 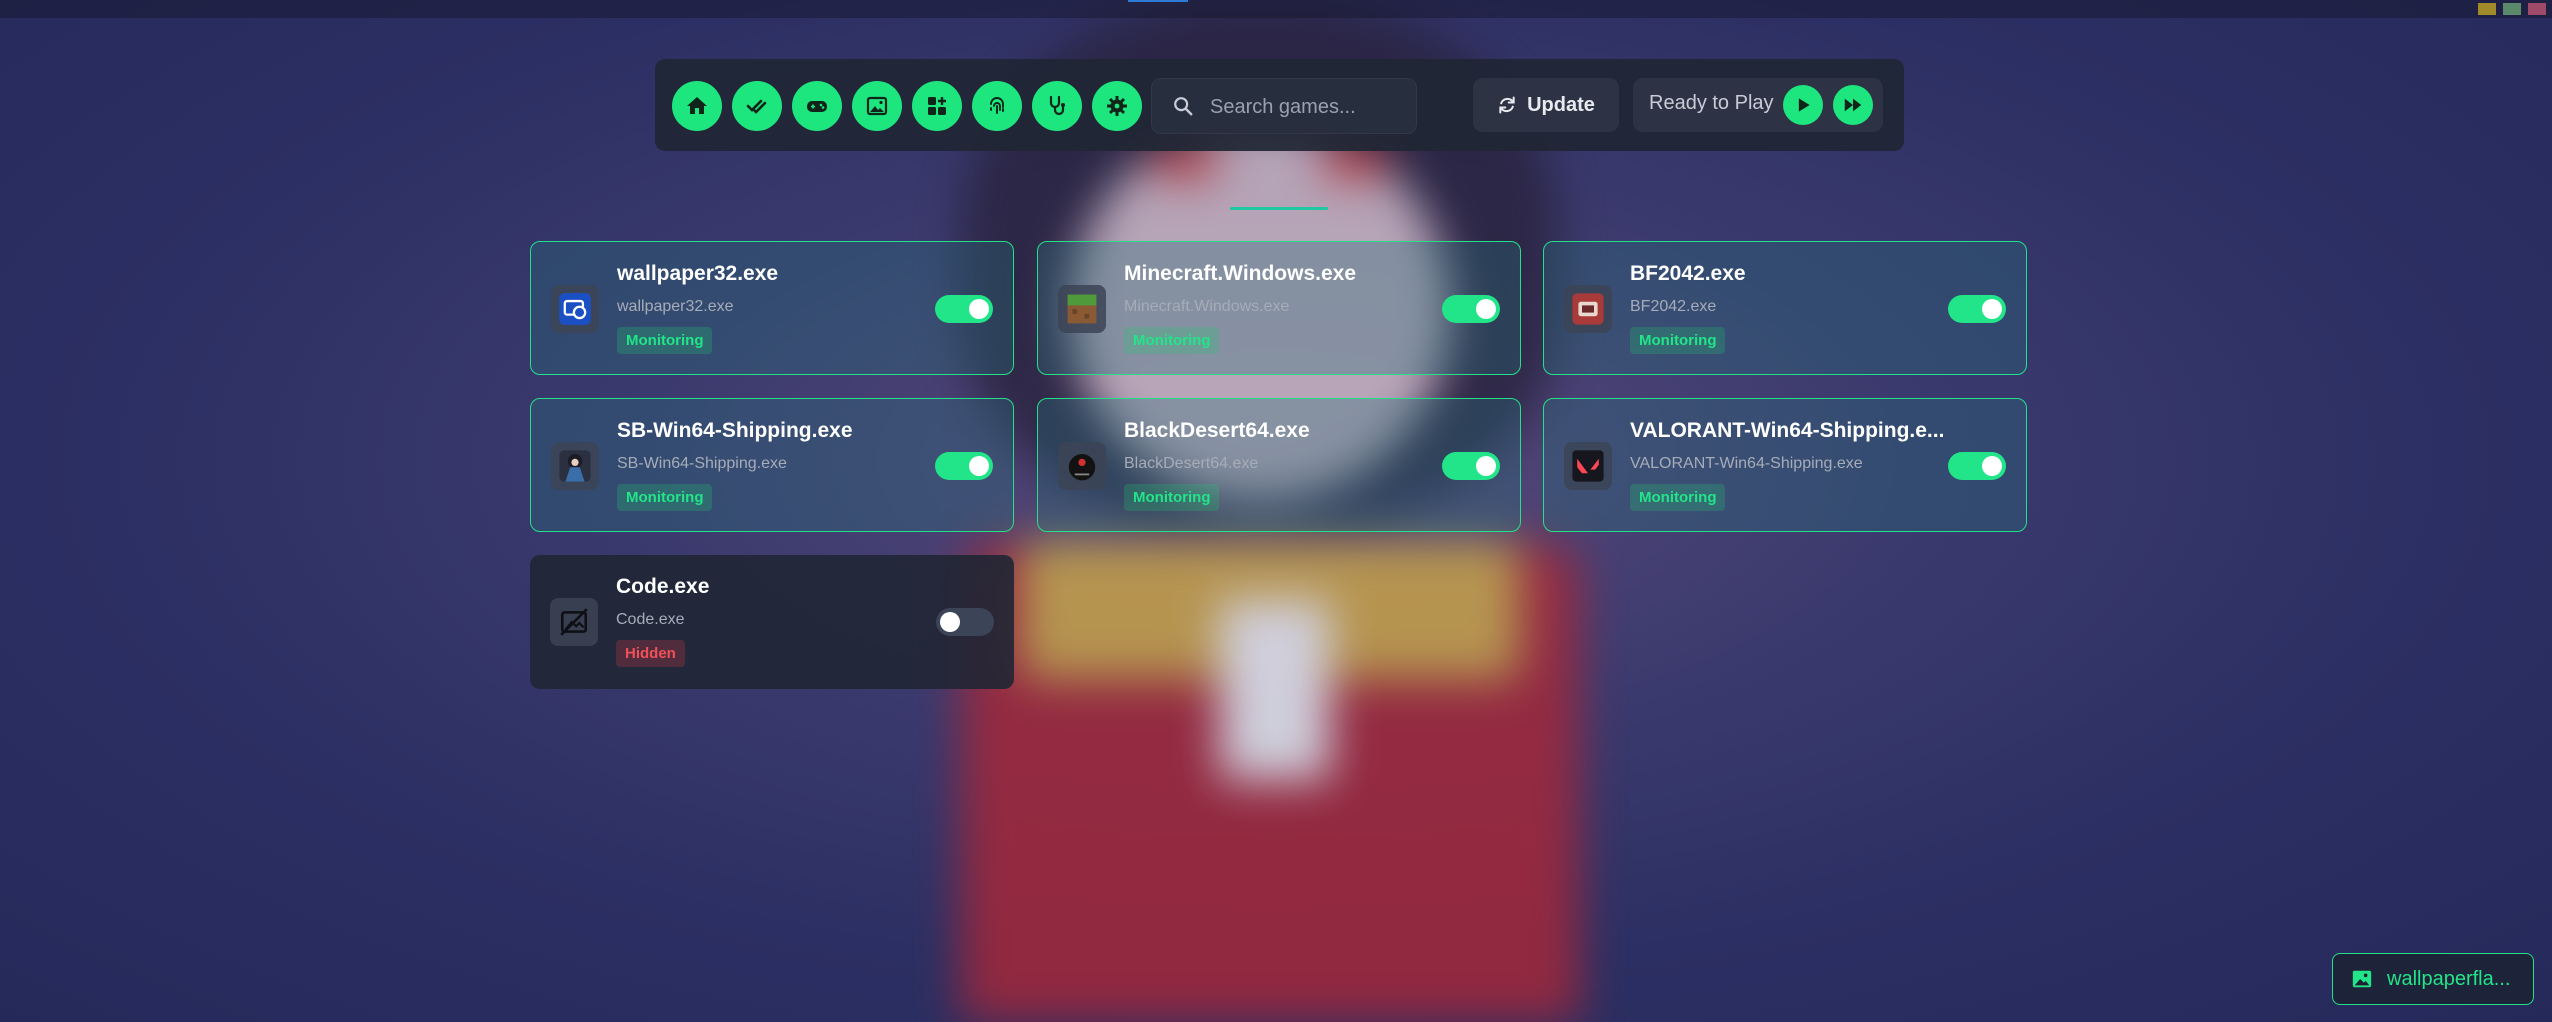 I want to click on wallpapers-button, so click(x=877, y=106).